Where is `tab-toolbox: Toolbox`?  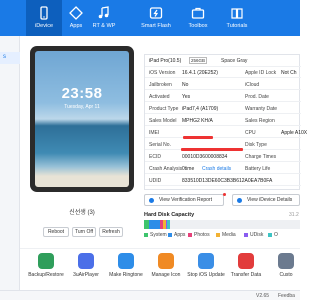
tab-toolbox: Toolbox is located at coordinates (198, 18).